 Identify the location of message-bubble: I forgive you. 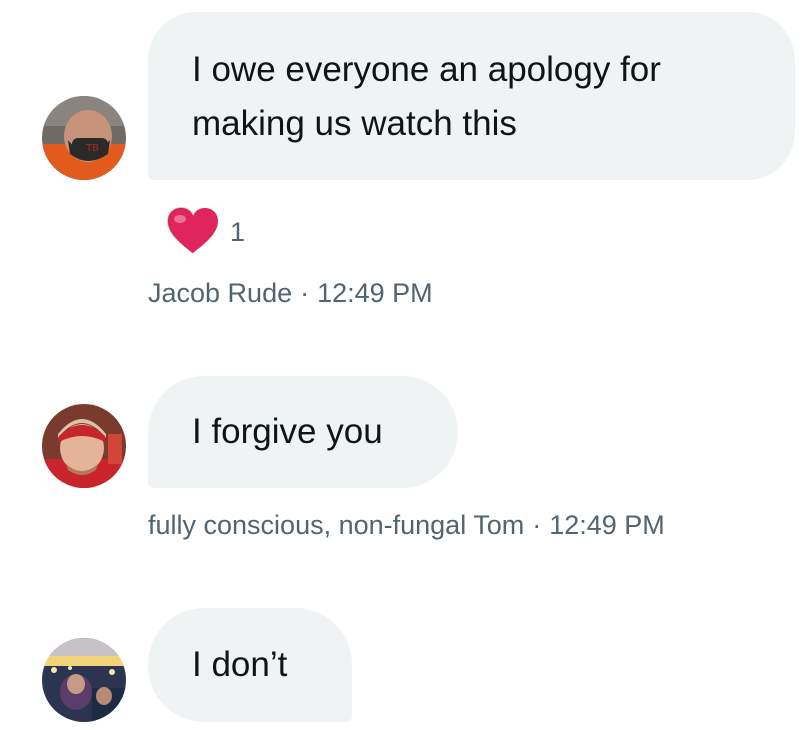
(303, 432).